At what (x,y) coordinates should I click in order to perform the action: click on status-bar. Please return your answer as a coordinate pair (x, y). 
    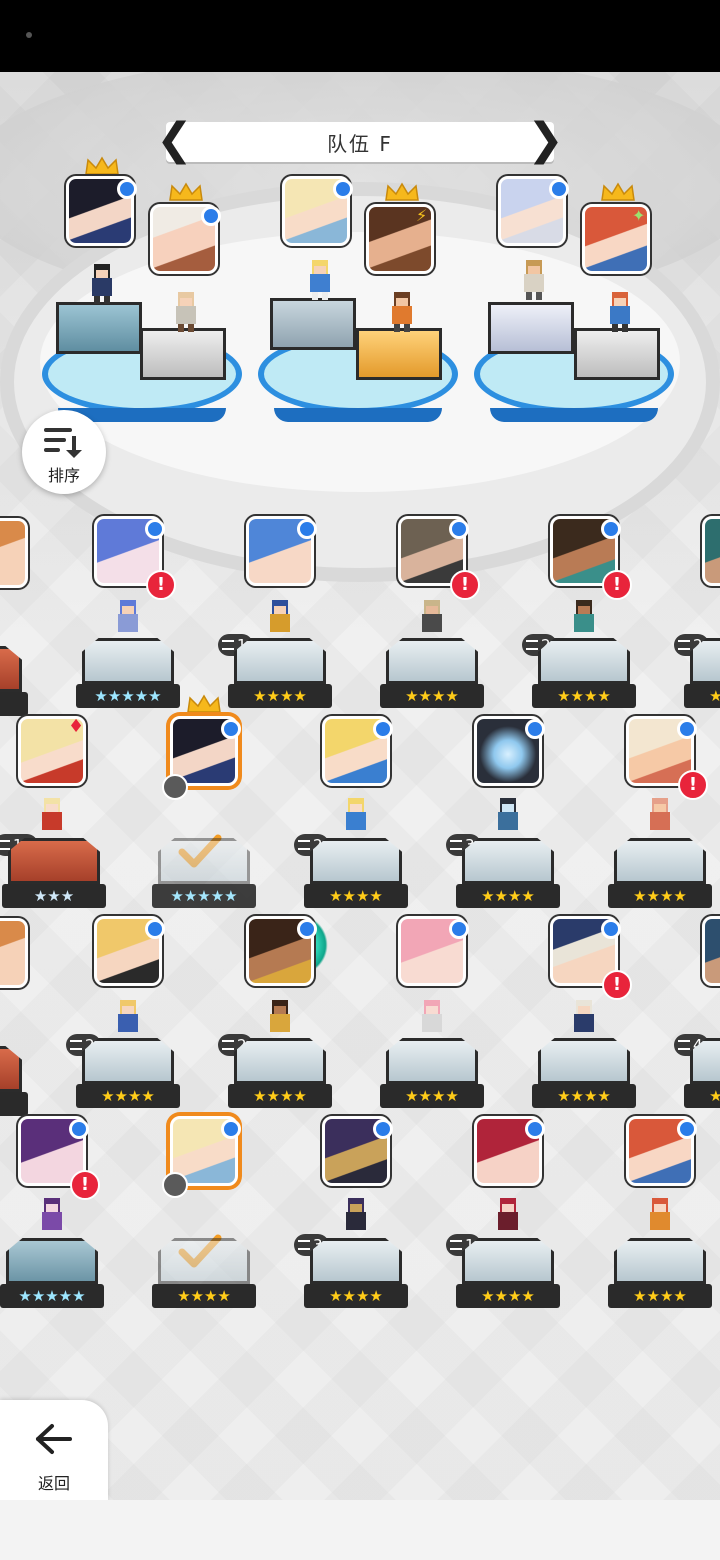
    Looking at the image, I should click on (360, 36).